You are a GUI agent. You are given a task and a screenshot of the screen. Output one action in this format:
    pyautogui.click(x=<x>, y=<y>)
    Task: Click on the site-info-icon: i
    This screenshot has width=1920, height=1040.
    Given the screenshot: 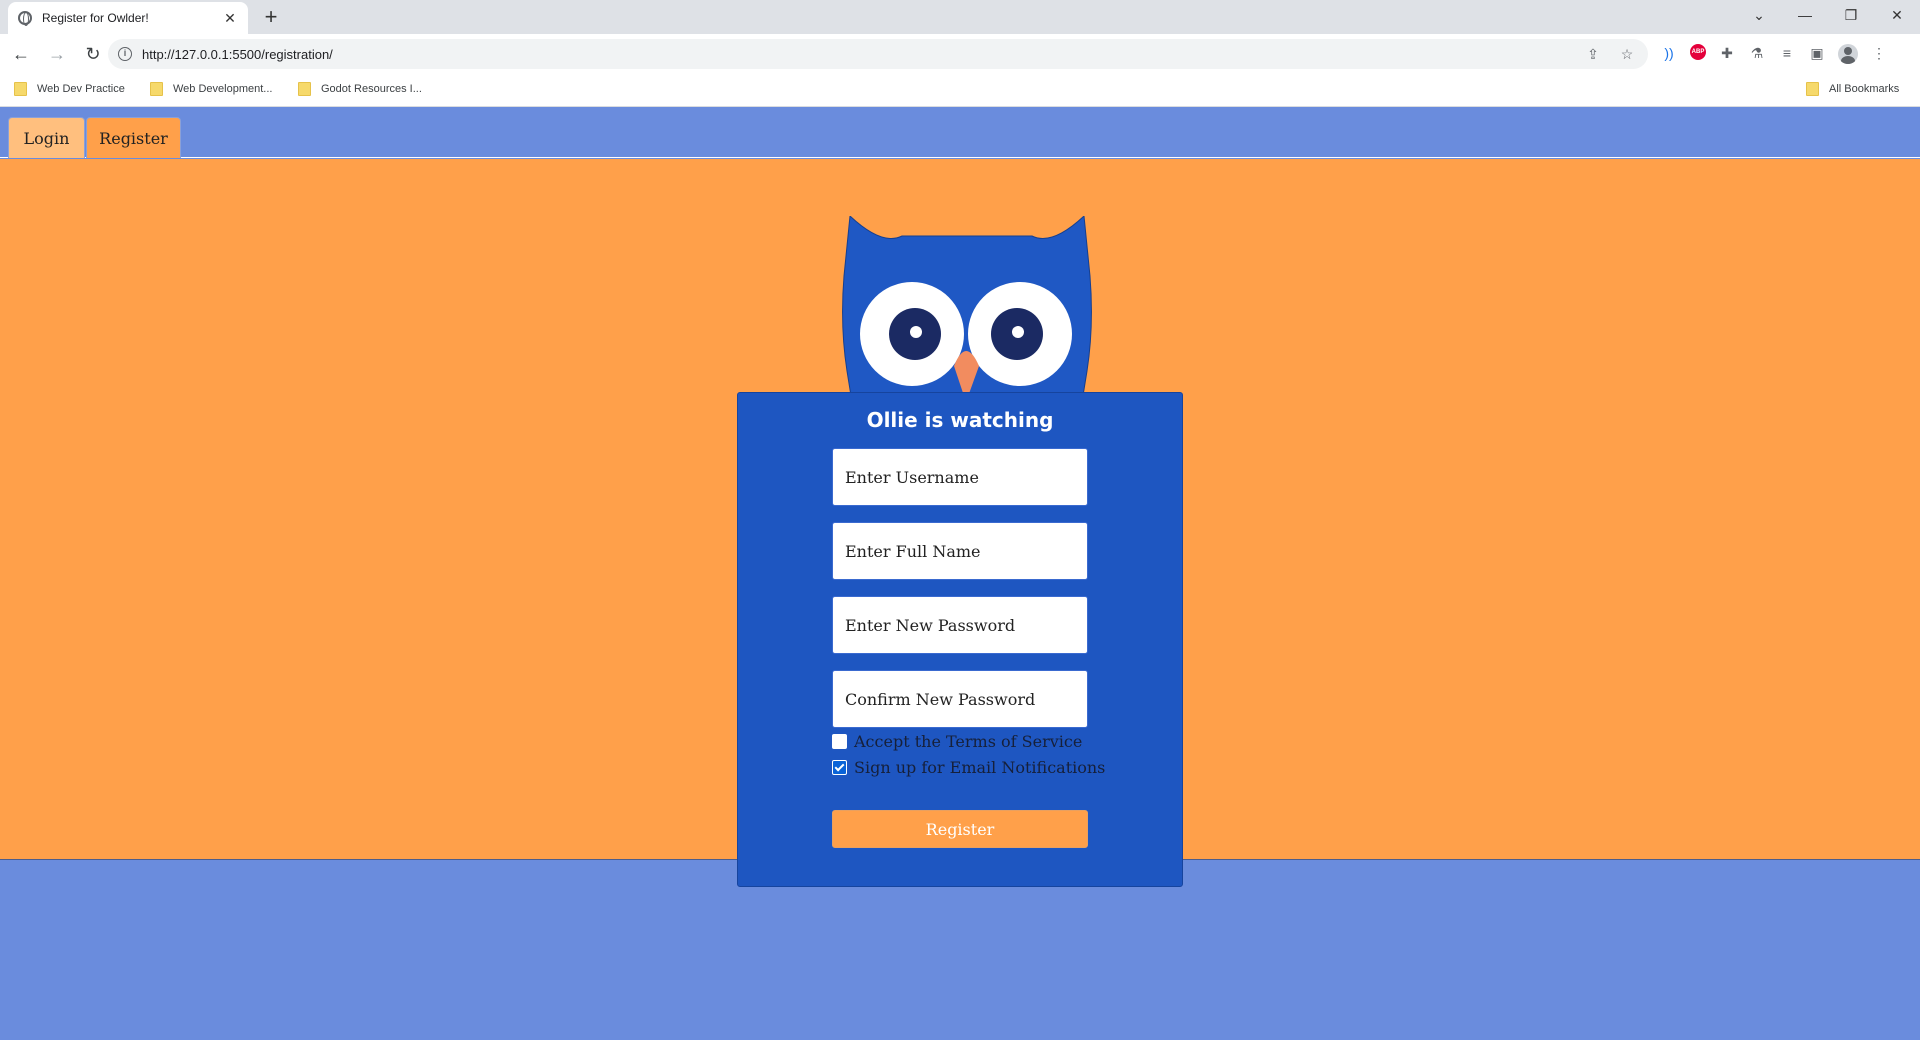 What is the action you would take?
    pyautogui.click(x=125, y=54)
    